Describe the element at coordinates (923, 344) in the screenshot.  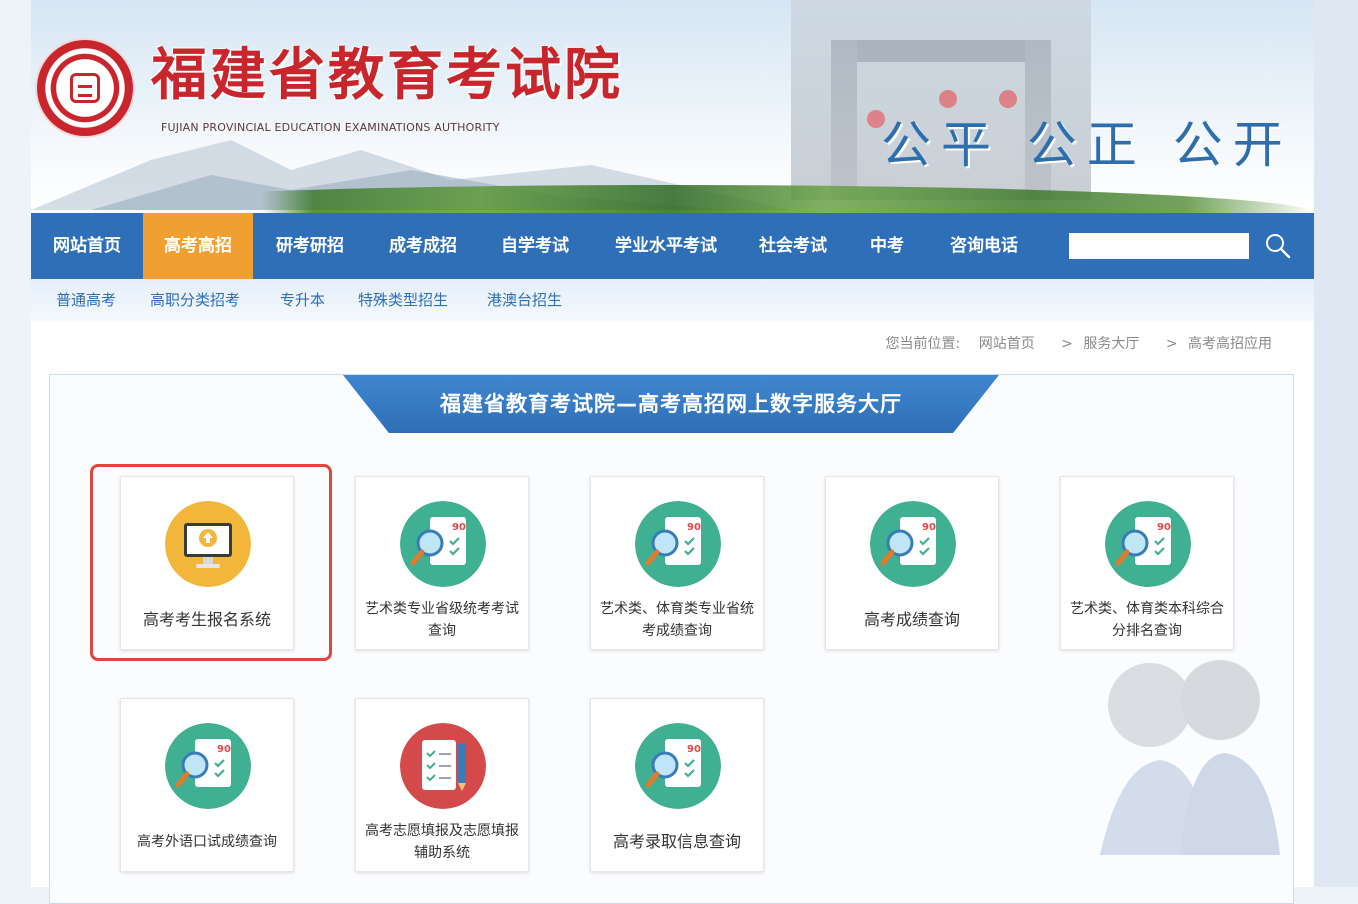
I see `breadcrumb-prefix: 您当前位置:` at that location.